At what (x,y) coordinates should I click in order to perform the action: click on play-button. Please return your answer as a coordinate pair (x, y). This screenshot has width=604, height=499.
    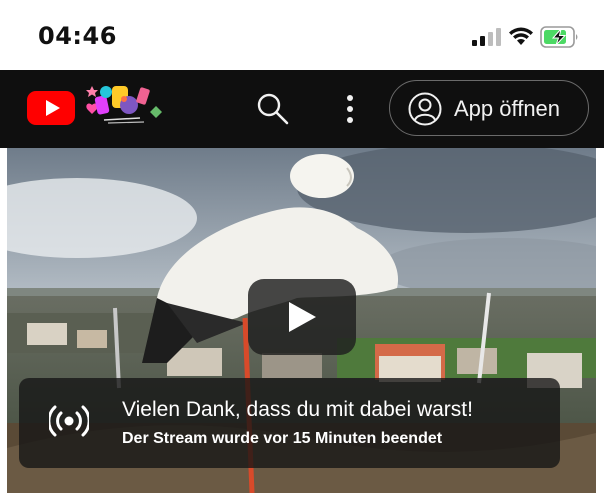
    Looking at the image, I should click on (302, 317).